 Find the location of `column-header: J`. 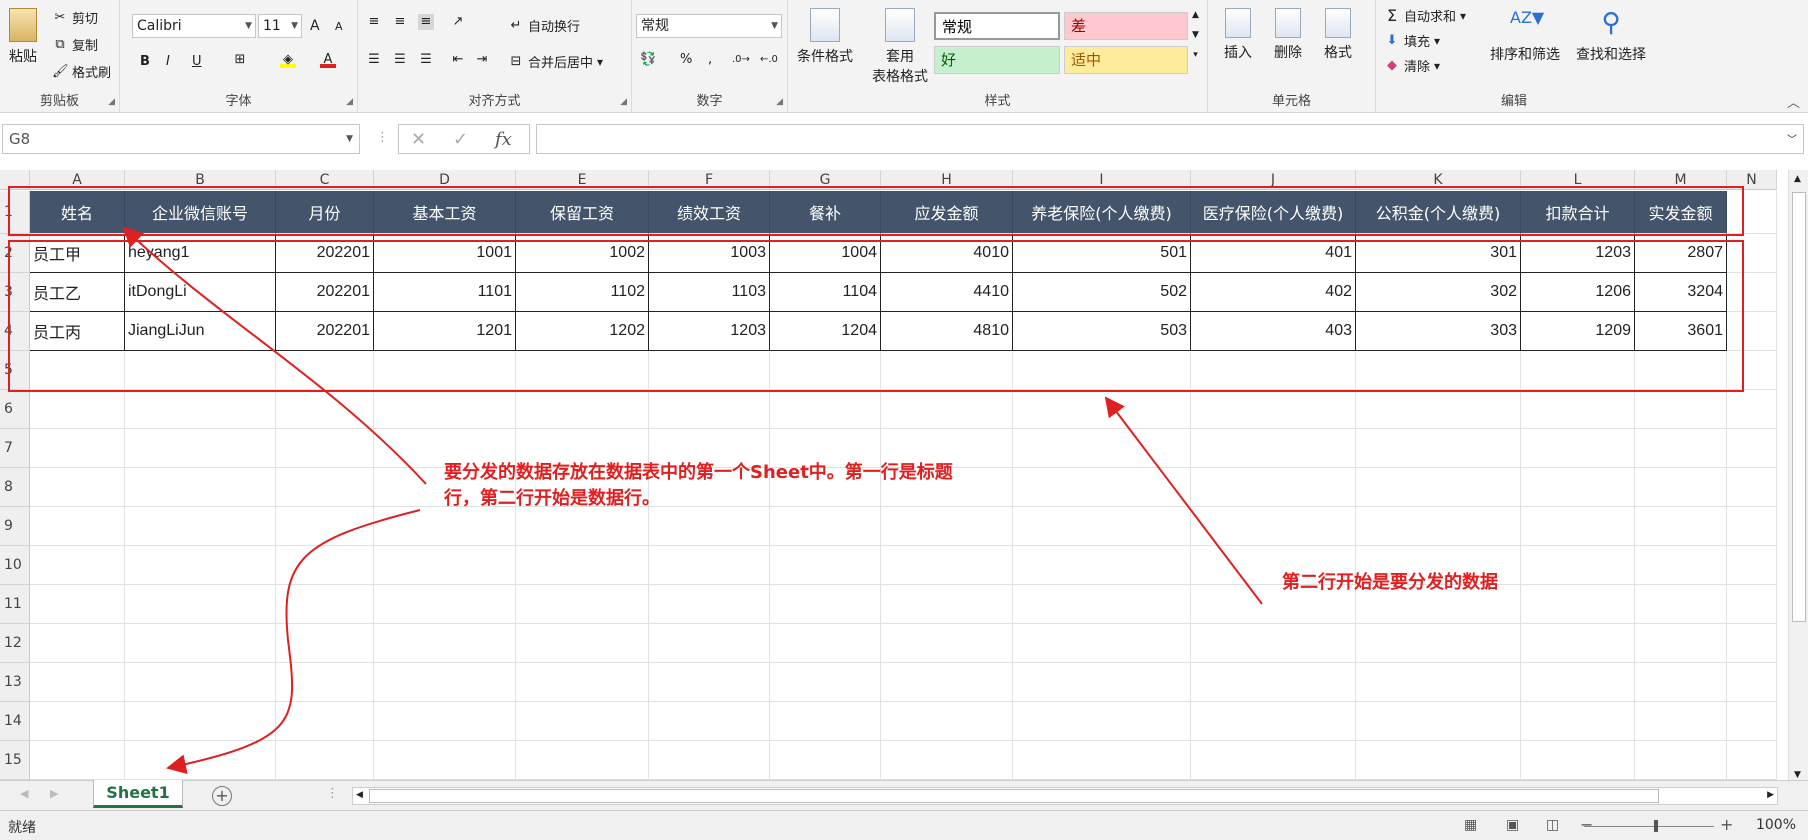

column-header: J is located at coordinates (1273, 180).